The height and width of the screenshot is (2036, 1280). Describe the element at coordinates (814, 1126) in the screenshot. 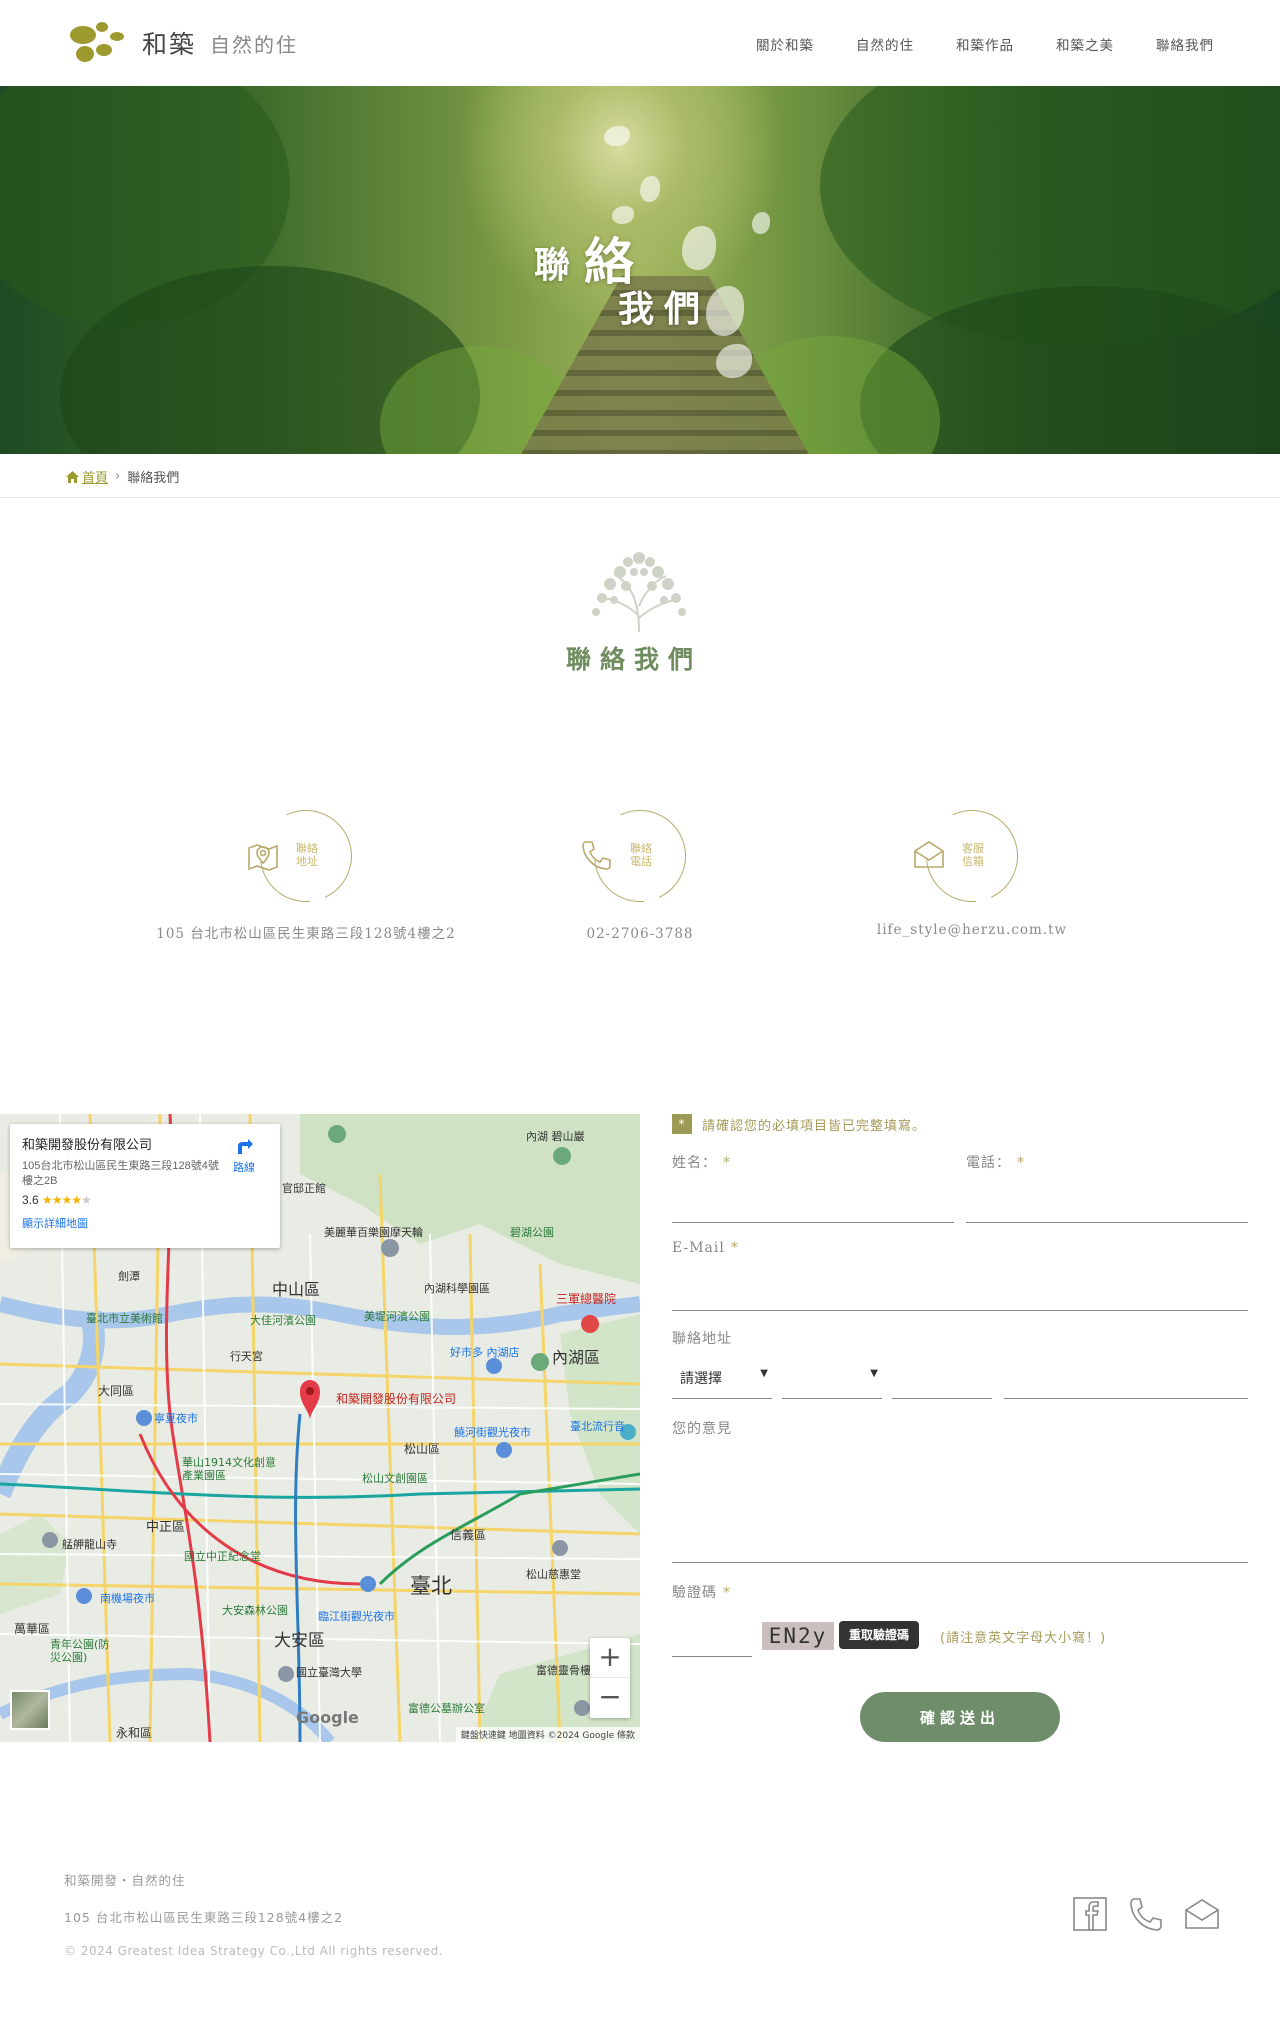

I see `required-notice-text: 請確認您的必填項目皆已完整填寫。` at that location.